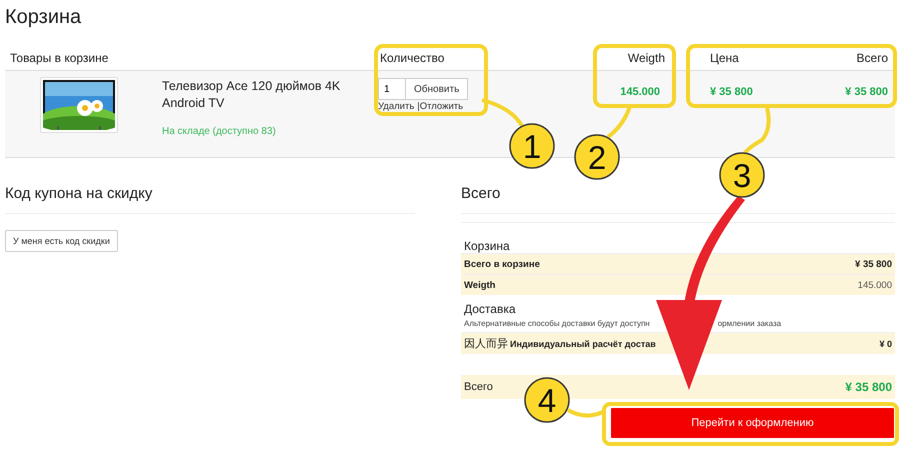 The image size is (900, 450). Describe the element at coordinates (502, 264) in the screenshot. I see `summary-label: Всего в корзине` at that location.